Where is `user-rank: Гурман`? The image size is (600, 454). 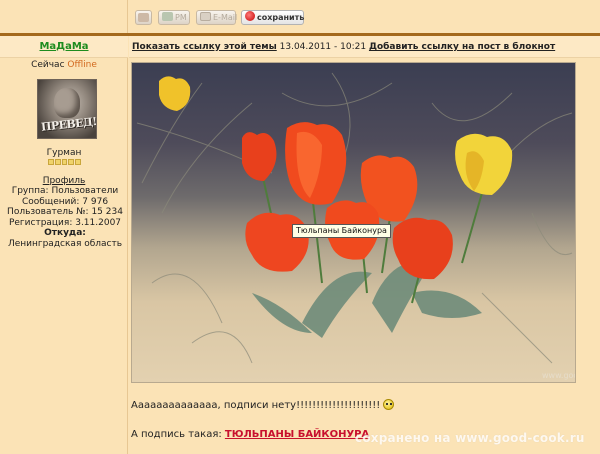
user-rank: Гурман is located at coordinates (64, 153).